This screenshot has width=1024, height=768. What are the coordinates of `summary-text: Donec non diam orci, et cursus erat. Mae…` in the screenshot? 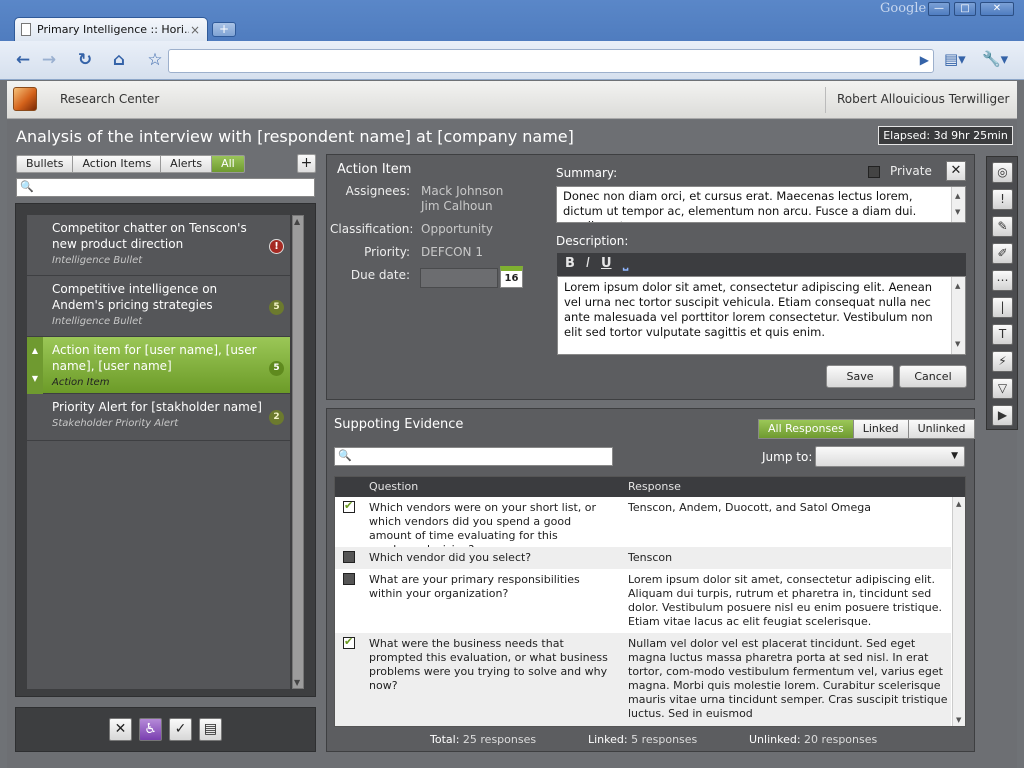 It's located at (740, 205).